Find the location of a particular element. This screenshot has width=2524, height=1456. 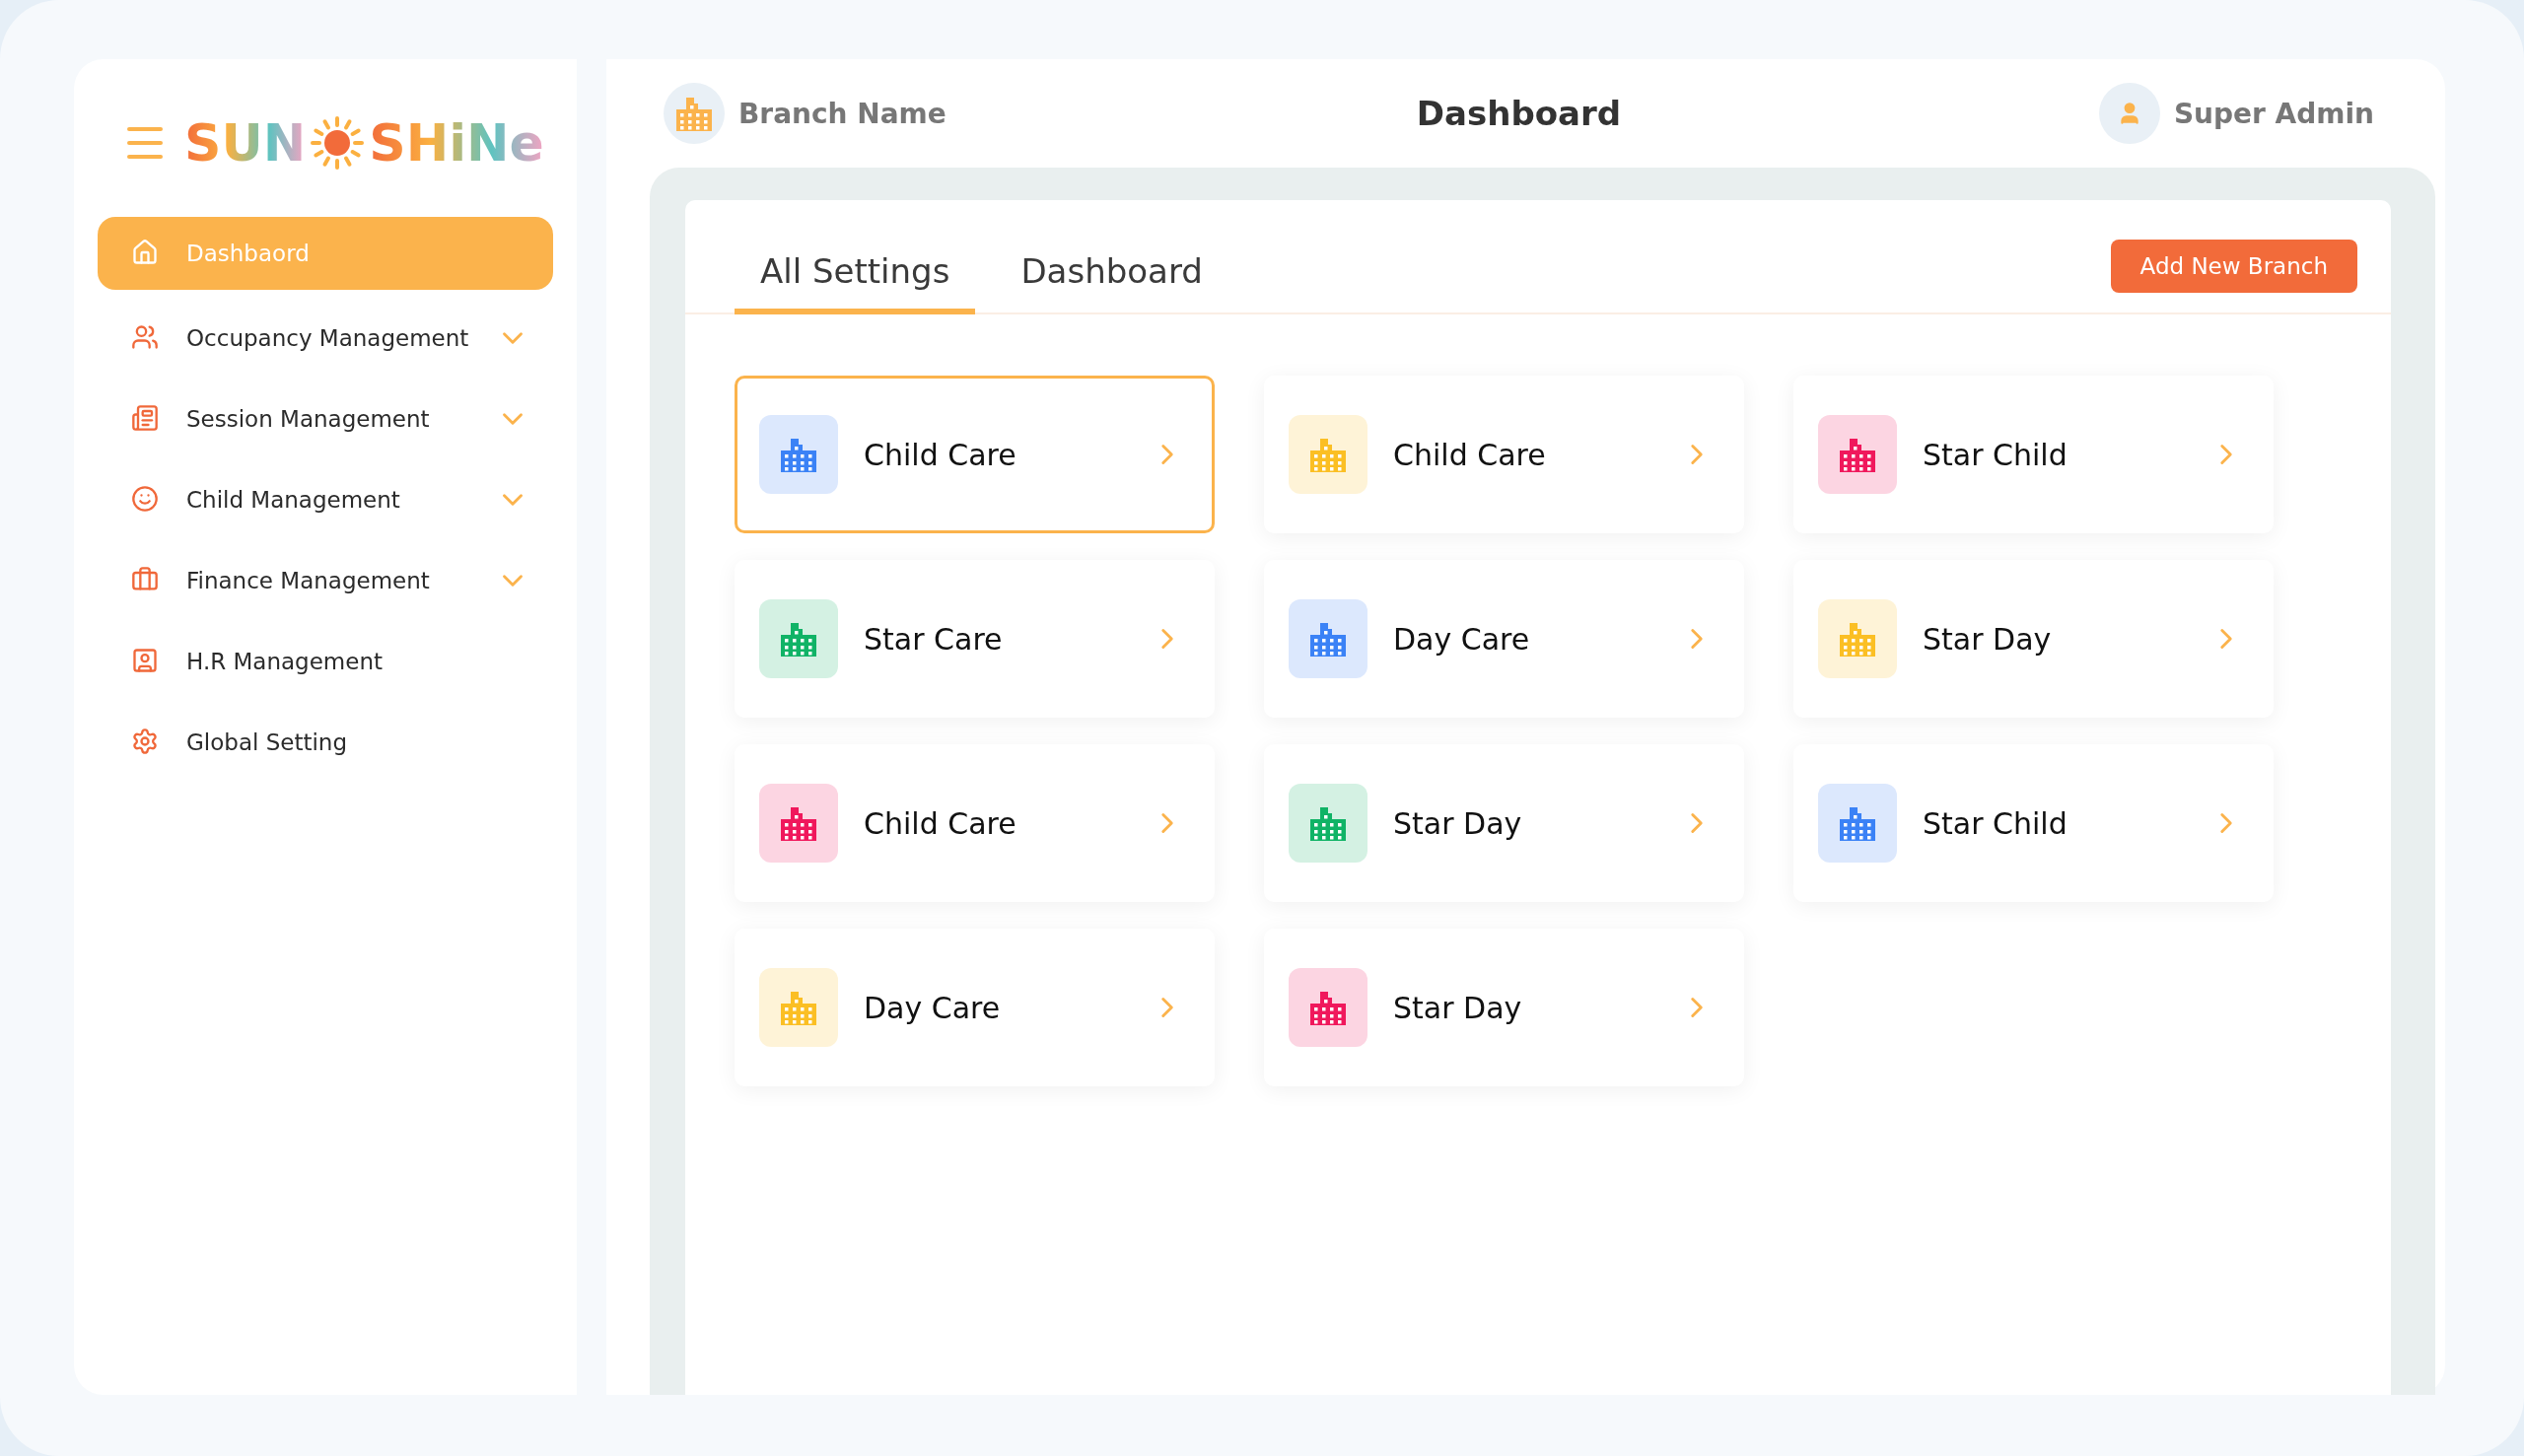

id-badge-icon is located at coordinates (145, 660).